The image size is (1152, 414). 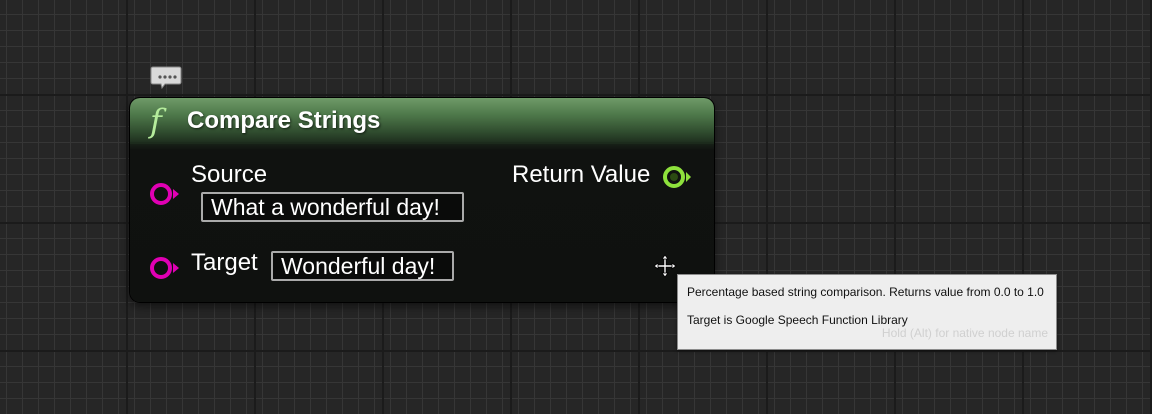 What do you see at coordinates (964, 333) in the screenshot?
I see `tooltip-hint: Hold (Alt) for native node name` at bounding box center [964, 333].